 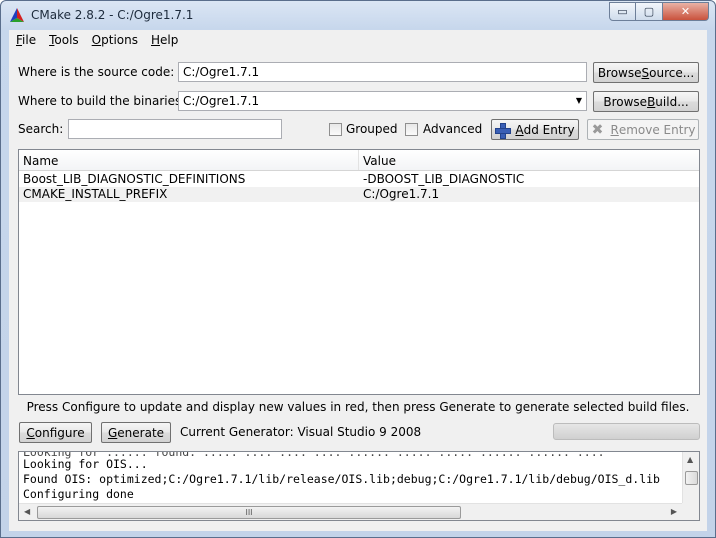 What do you see at coordinates (690, 511) in the screenshot?
I see `scroll-corner` at bounding box center [690, 511].